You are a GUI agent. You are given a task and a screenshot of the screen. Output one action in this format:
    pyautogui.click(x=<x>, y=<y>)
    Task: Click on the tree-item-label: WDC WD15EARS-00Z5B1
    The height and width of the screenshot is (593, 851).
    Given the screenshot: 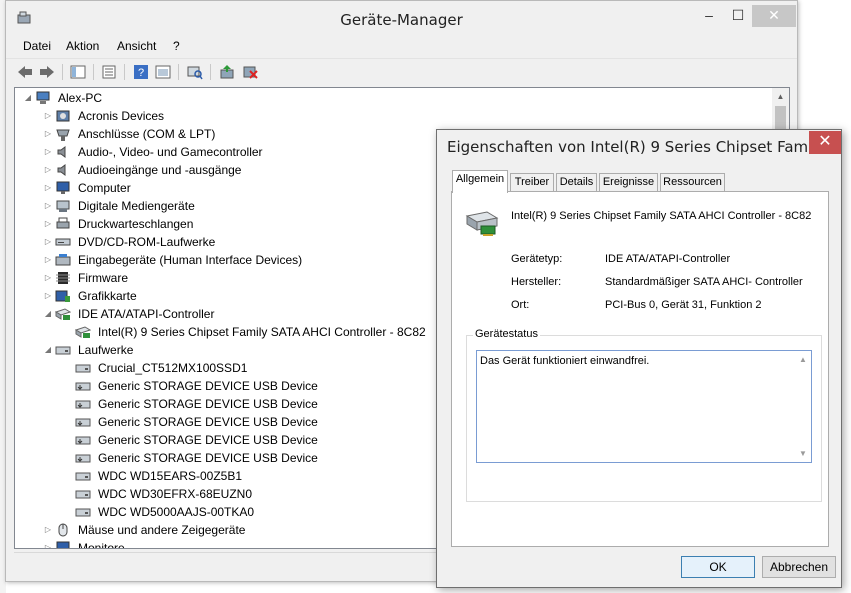 What is the action you would take?
    pyautogui.click(x=170, y=476)
    